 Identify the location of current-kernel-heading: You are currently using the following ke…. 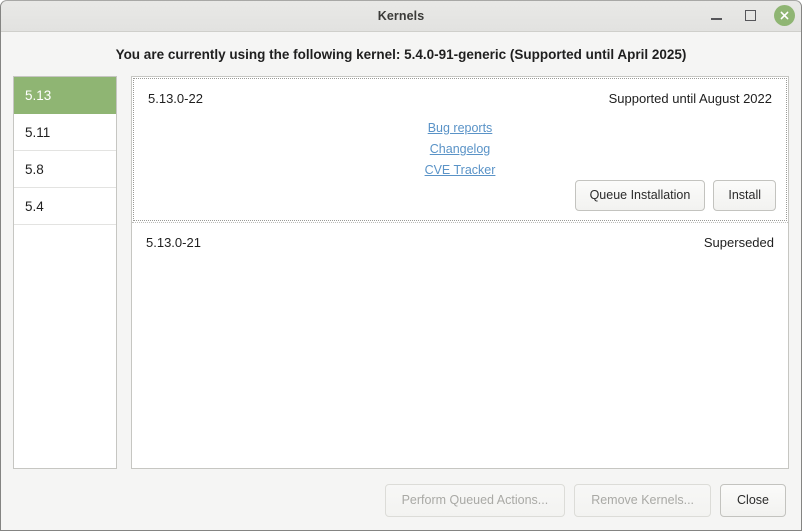
(401, 54).